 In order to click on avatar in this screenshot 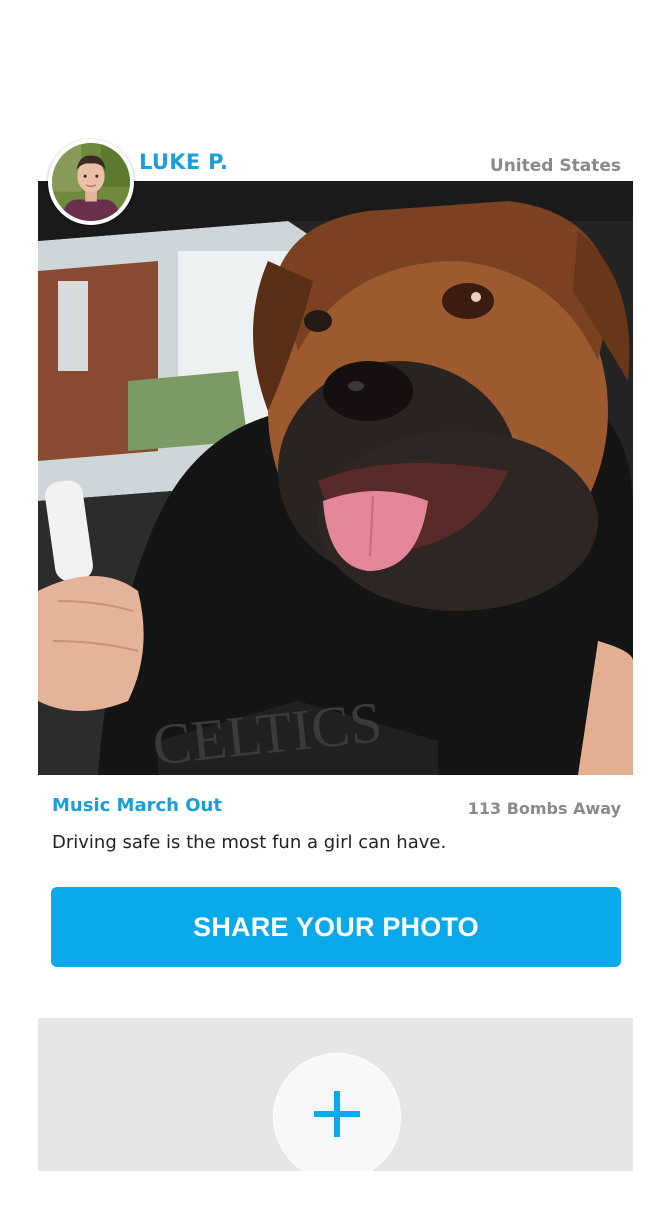, I will do `click(91, 182)`.